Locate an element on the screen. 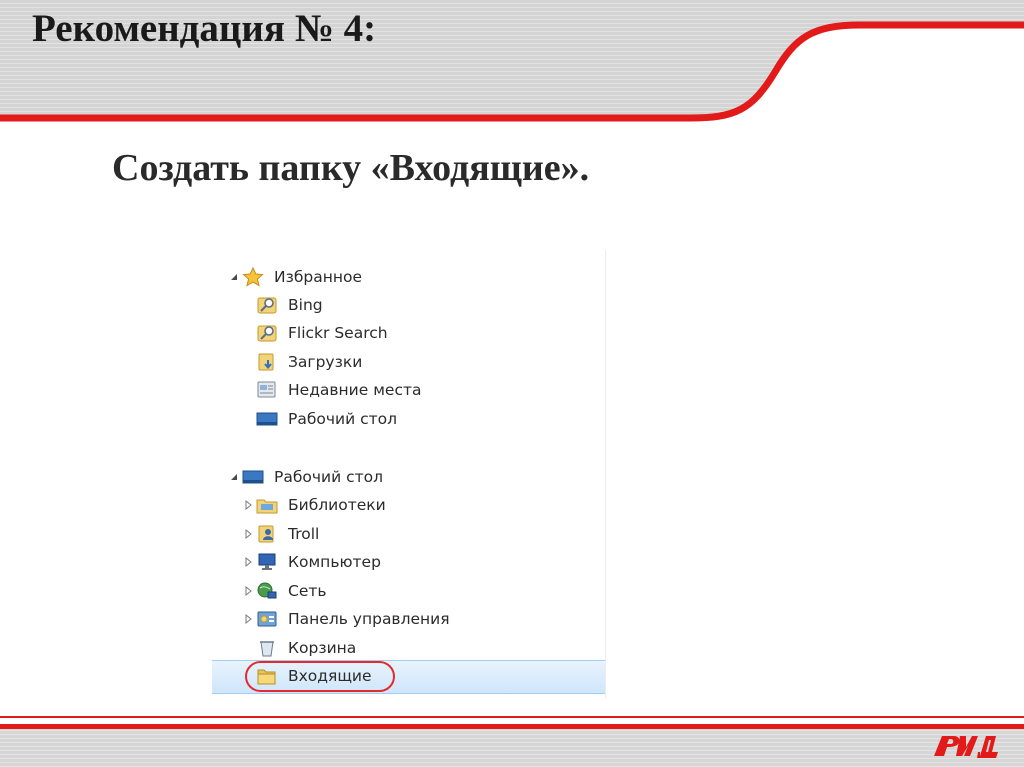 This screenshot has width=1024, height=767. downloads-folder-icon is located at coordinates (267, 362).